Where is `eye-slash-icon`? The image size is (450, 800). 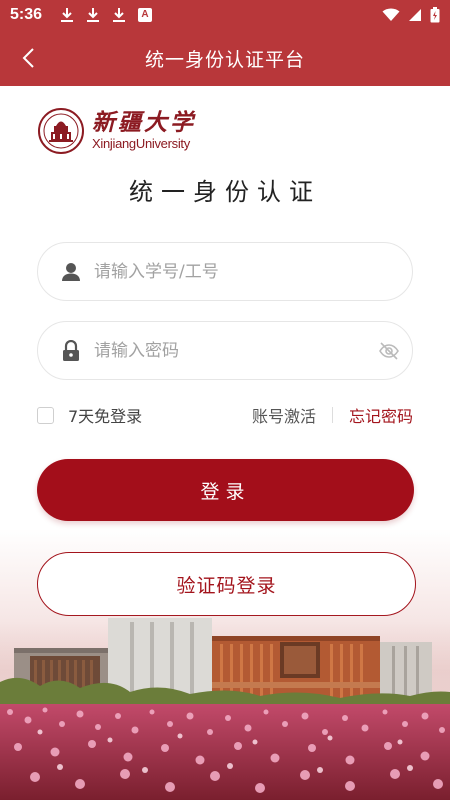
eye-slash-icon is located at coordinates (389, 351).